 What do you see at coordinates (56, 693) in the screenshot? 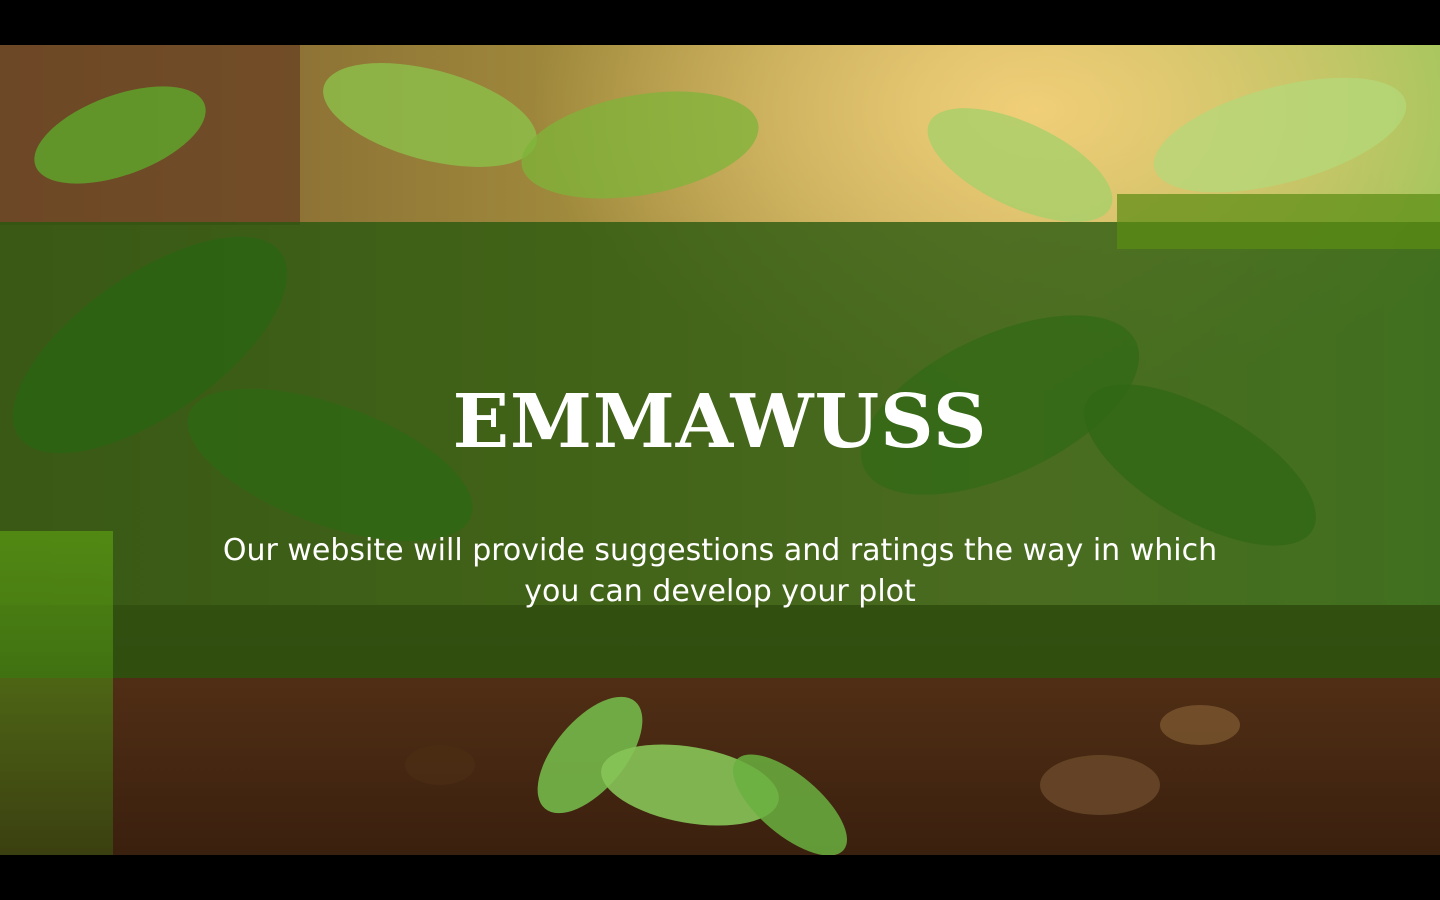
I see `accent-bar-bottom-left` at bounding box center [56, 693].